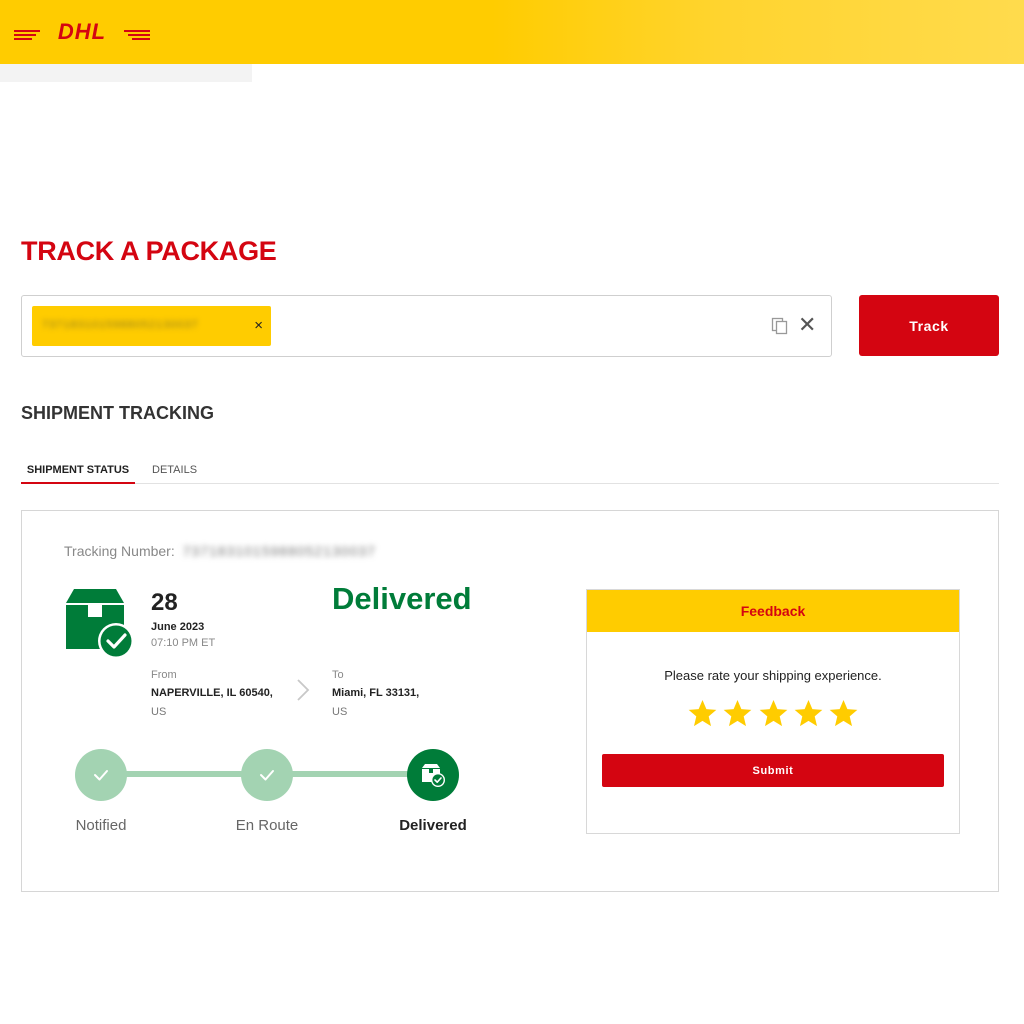  Describe the element at coordinates (178, 627) in the screenshot. I see `delivery-month: June 2023` at that location.